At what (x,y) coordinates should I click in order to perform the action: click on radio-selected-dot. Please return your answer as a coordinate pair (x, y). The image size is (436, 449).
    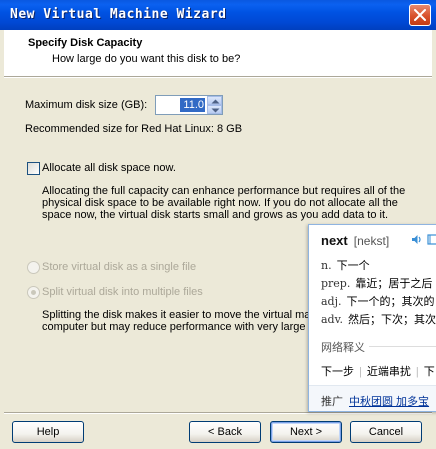
    Looking at the image, I should click on (33, 292).